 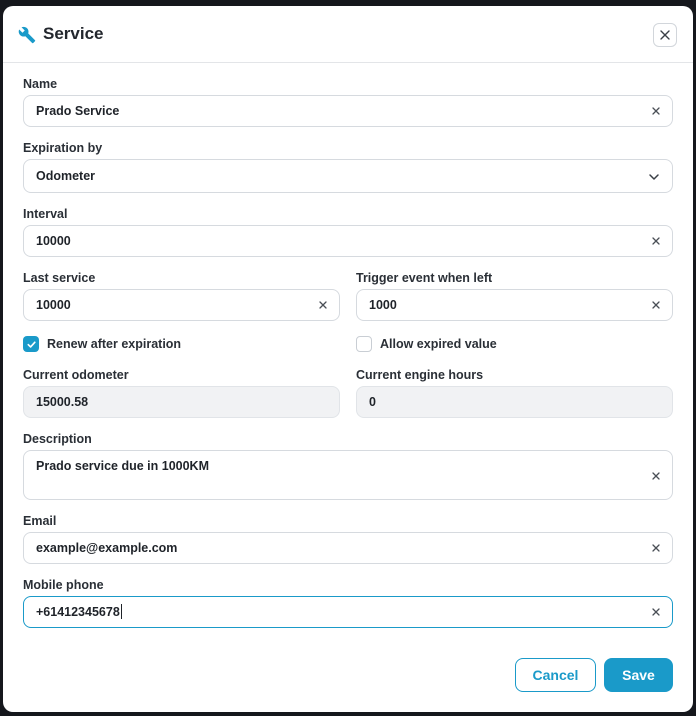 I want to click on trigger-event-label: Trigger event when left, so click(x=424, y=278).